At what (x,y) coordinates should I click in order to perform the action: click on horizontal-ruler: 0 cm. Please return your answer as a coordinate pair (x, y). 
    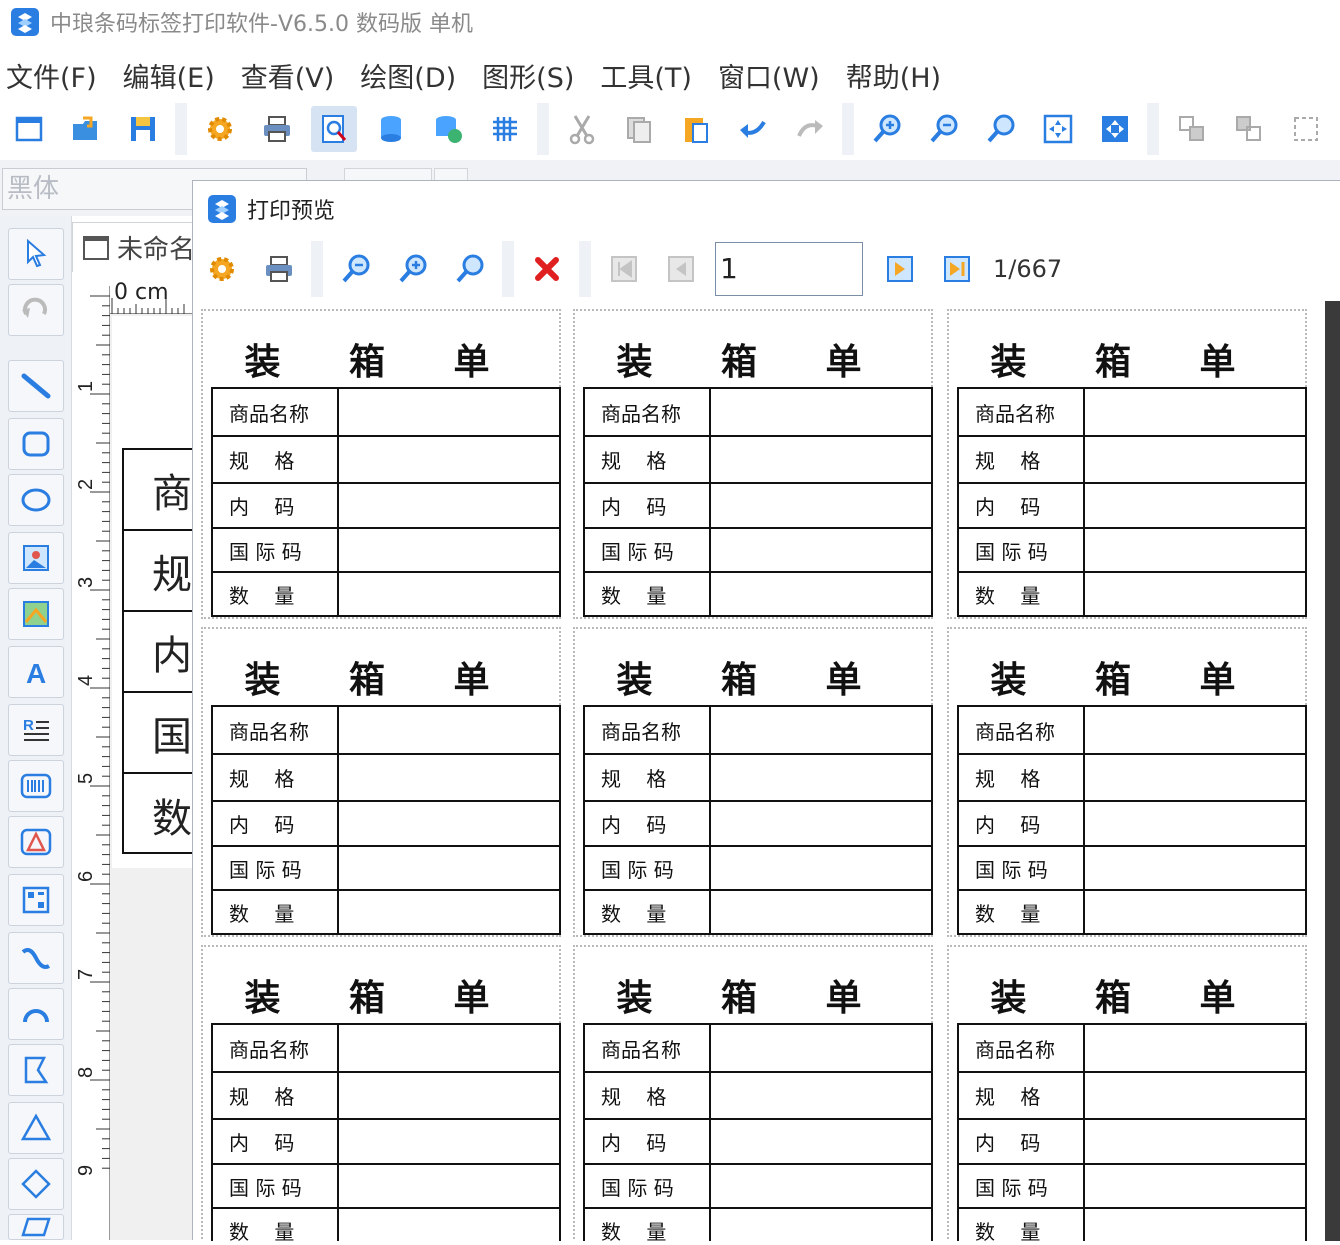
    Looking at the image, I should click on (151, 297).